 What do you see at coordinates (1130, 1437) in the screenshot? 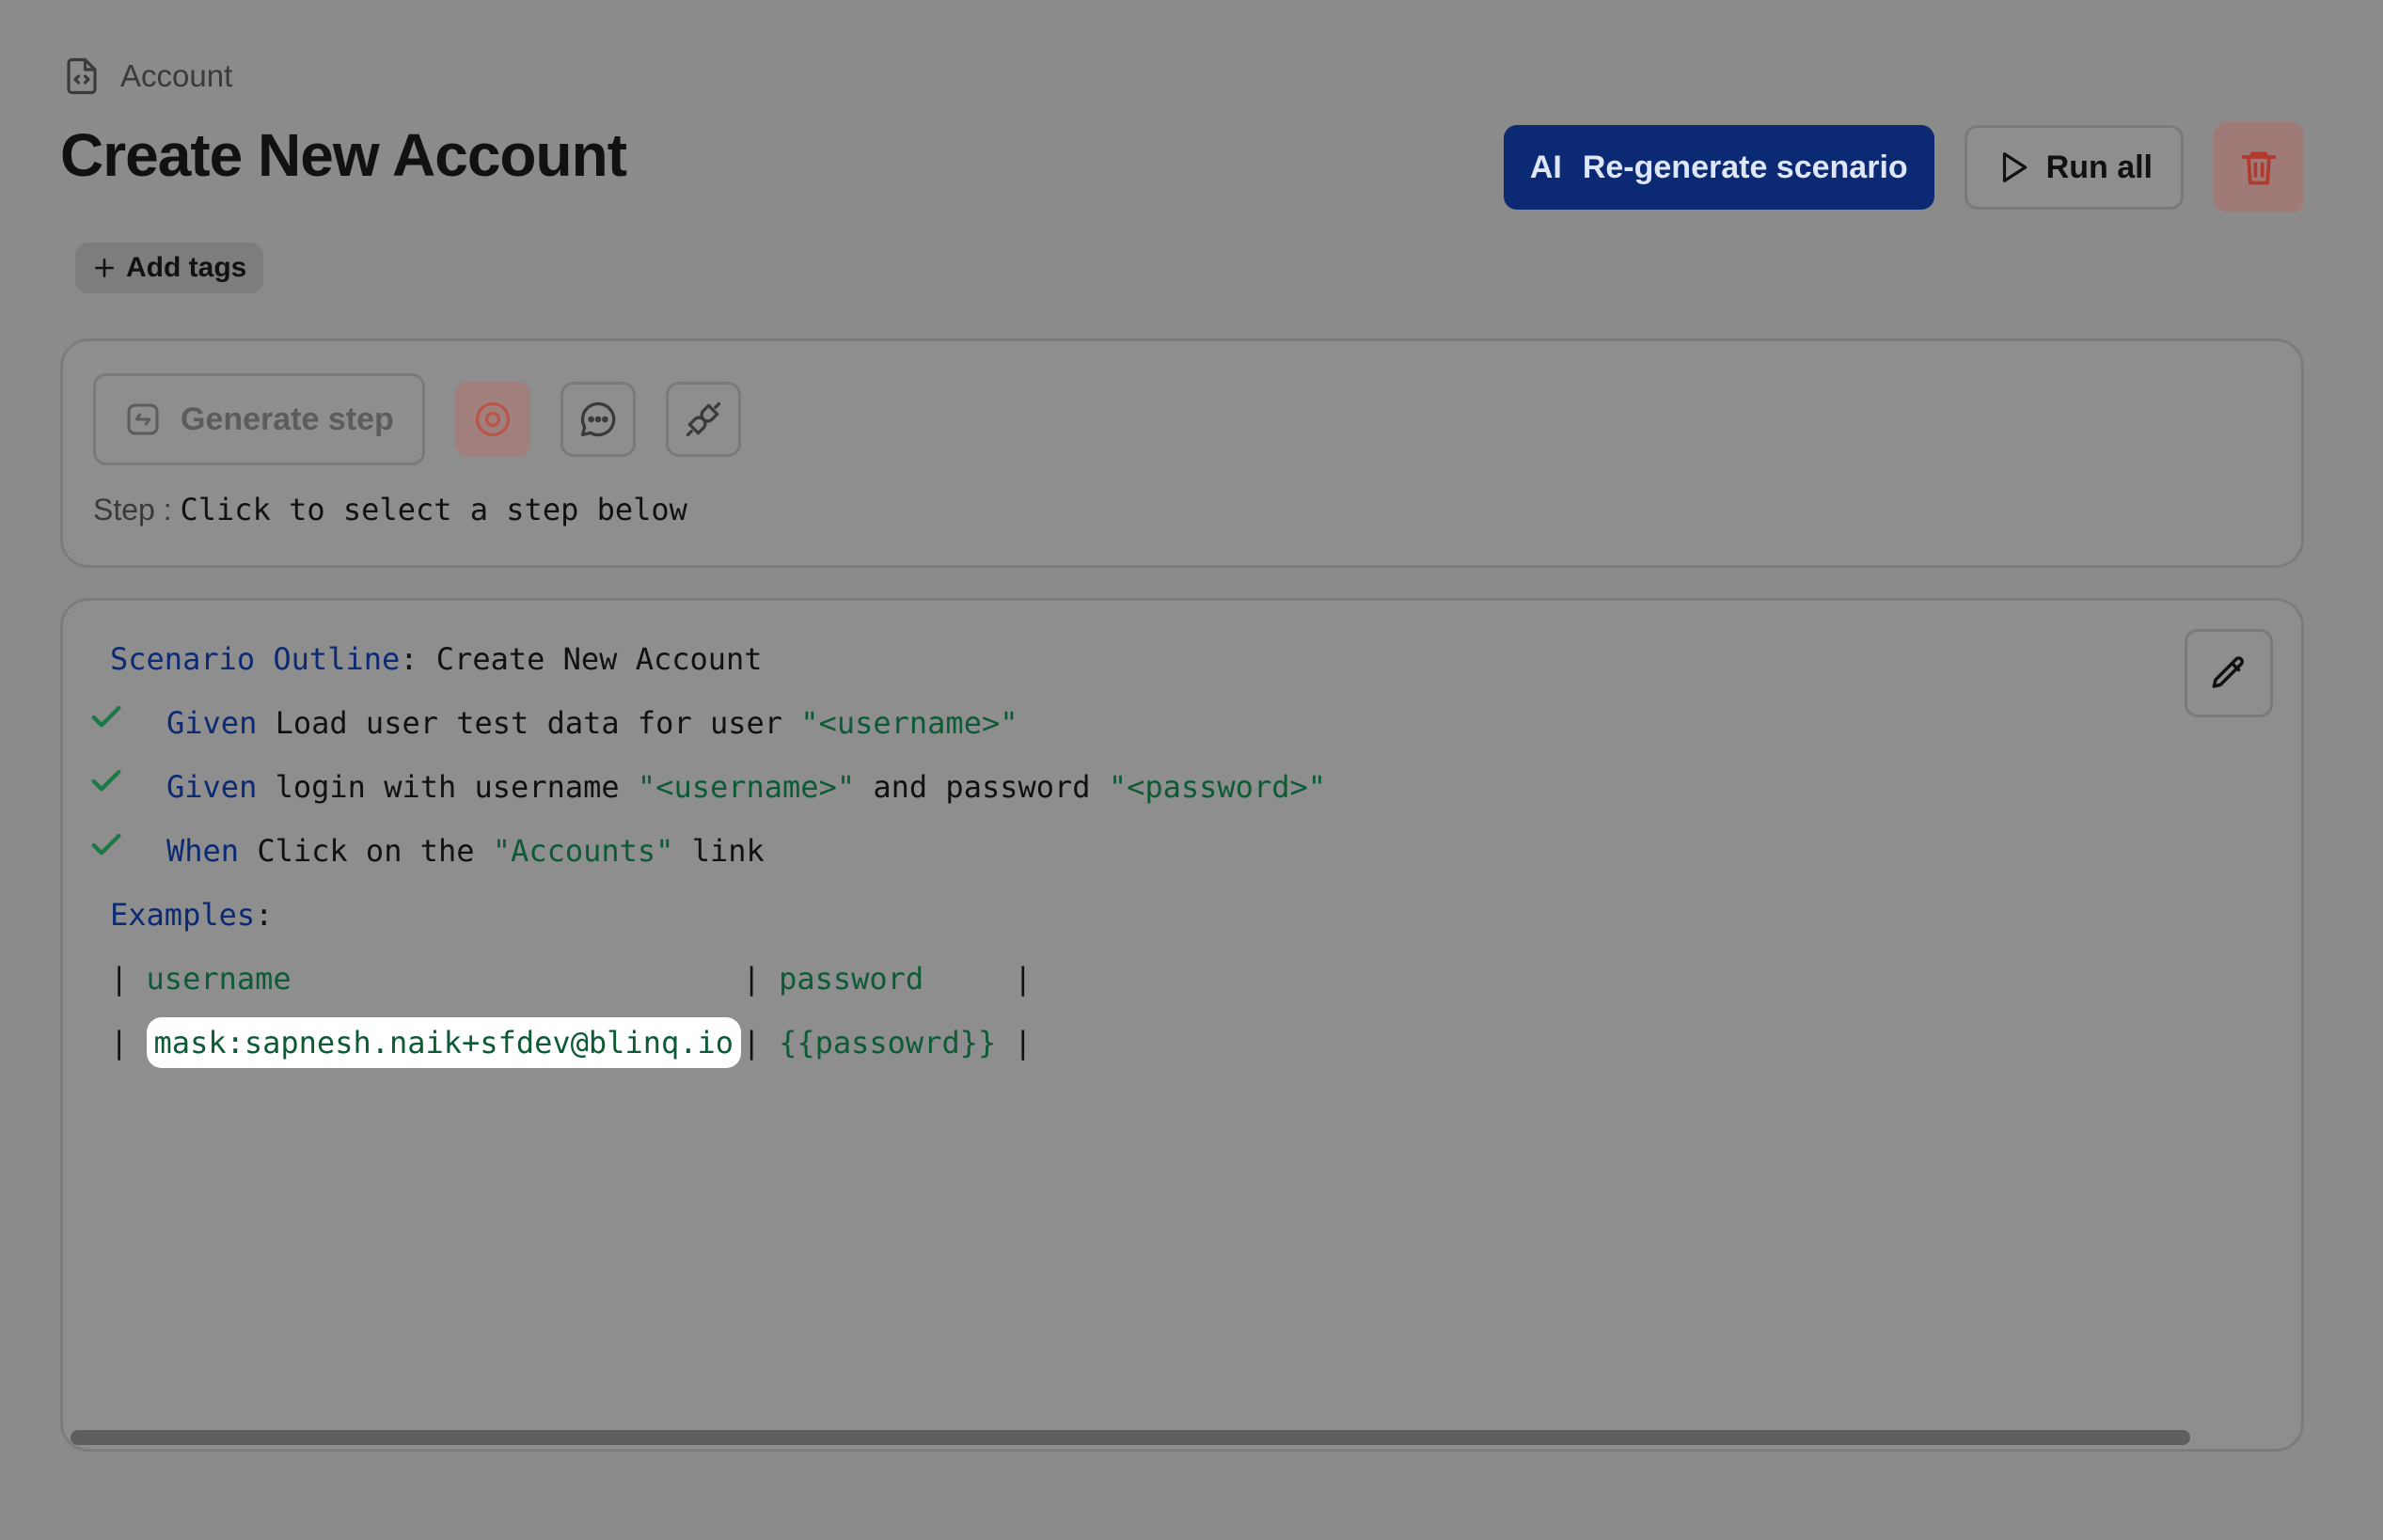
I see `horizontal-scrollbar` at bounding box center [1130, 1437].